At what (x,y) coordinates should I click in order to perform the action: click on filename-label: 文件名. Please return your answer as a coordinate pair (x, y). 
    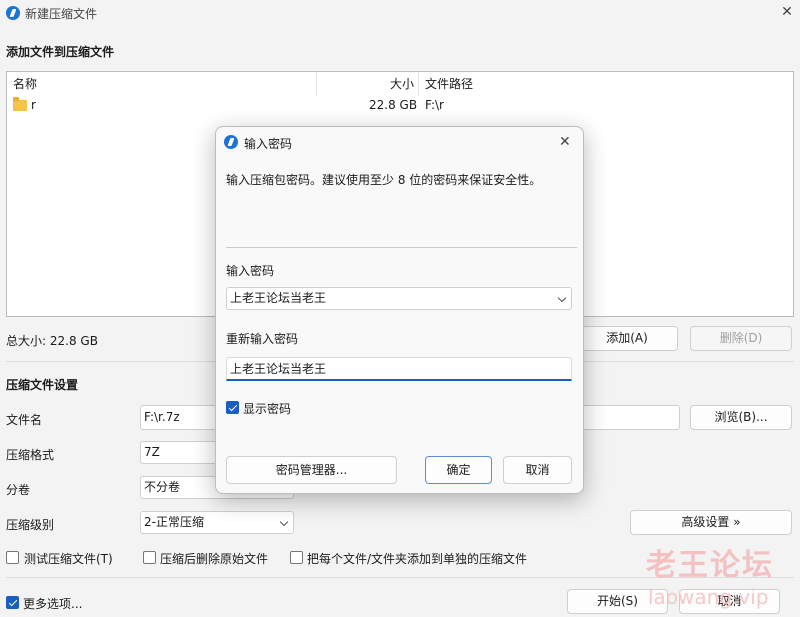
    Looking at the image, I should click on (24, 420).